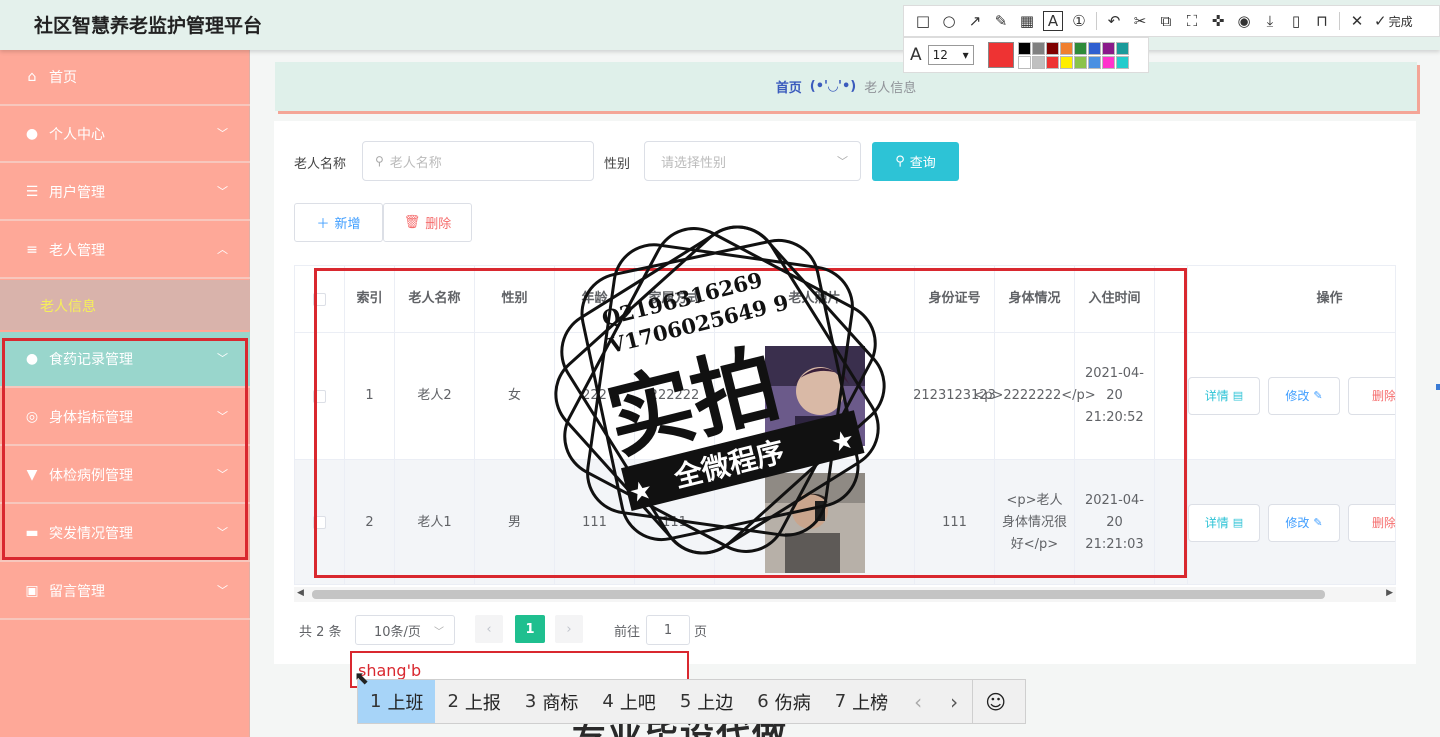 The image size is (1440, 737). I want to click on ime-candidate: 7 上榜, so click(861, 701).